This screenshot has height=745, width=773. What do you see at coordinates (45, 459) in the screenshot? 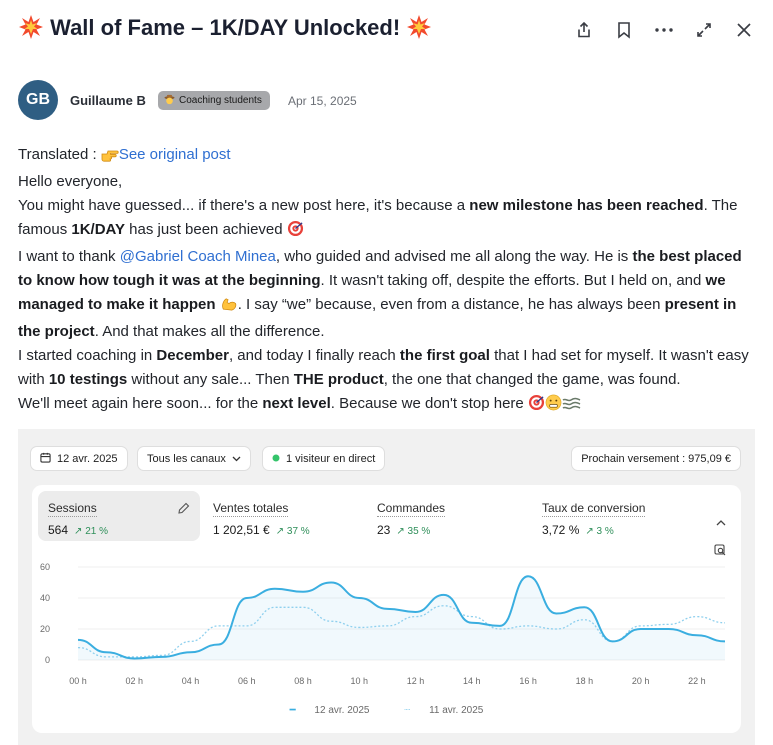
I see `calendar-icon` at bounding box center [45, 459].